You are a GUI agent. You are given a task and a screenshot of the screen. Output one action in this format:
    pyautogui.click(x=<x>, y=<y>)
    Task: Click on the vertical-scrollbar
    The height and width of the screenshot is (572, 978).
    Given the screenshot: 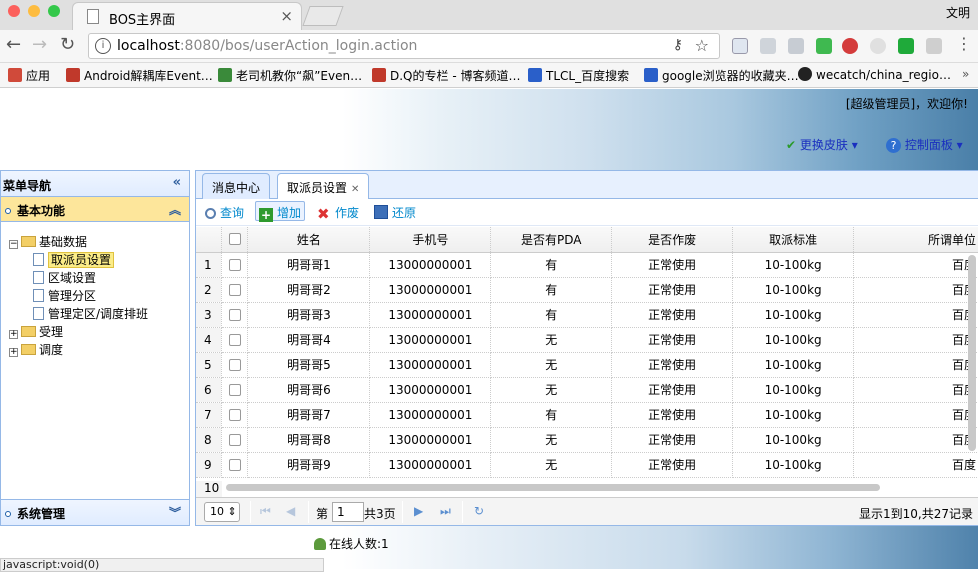 What is the action you would take?
    pyautogui.click(x=972, y=353)
    